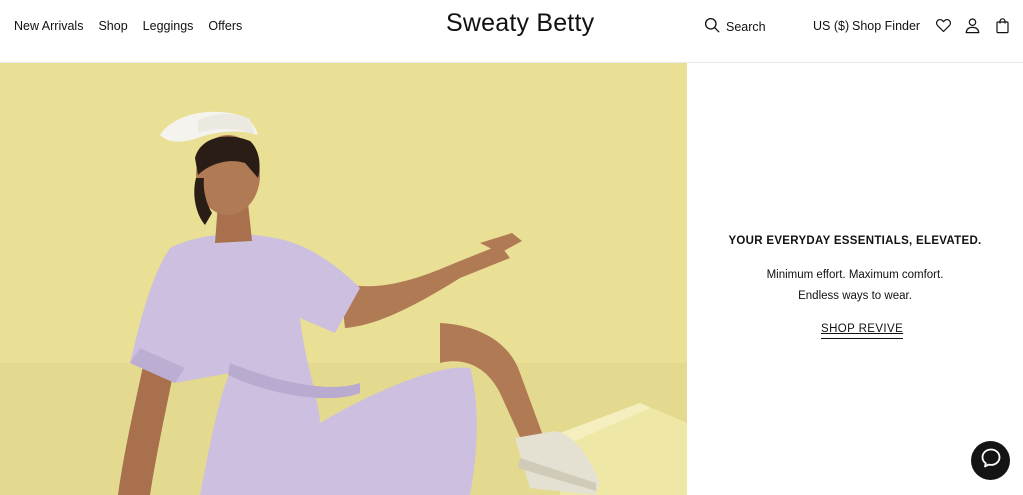 This screenshot has height=495, width=1023. I want to click on chat-button, so click(990, 460).